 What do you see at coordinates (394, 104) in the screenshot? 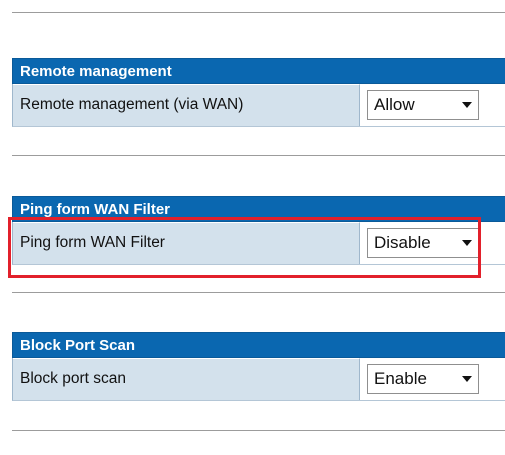
I see `remote-management-selected-value: Allow` at bounding box center [394, 104].